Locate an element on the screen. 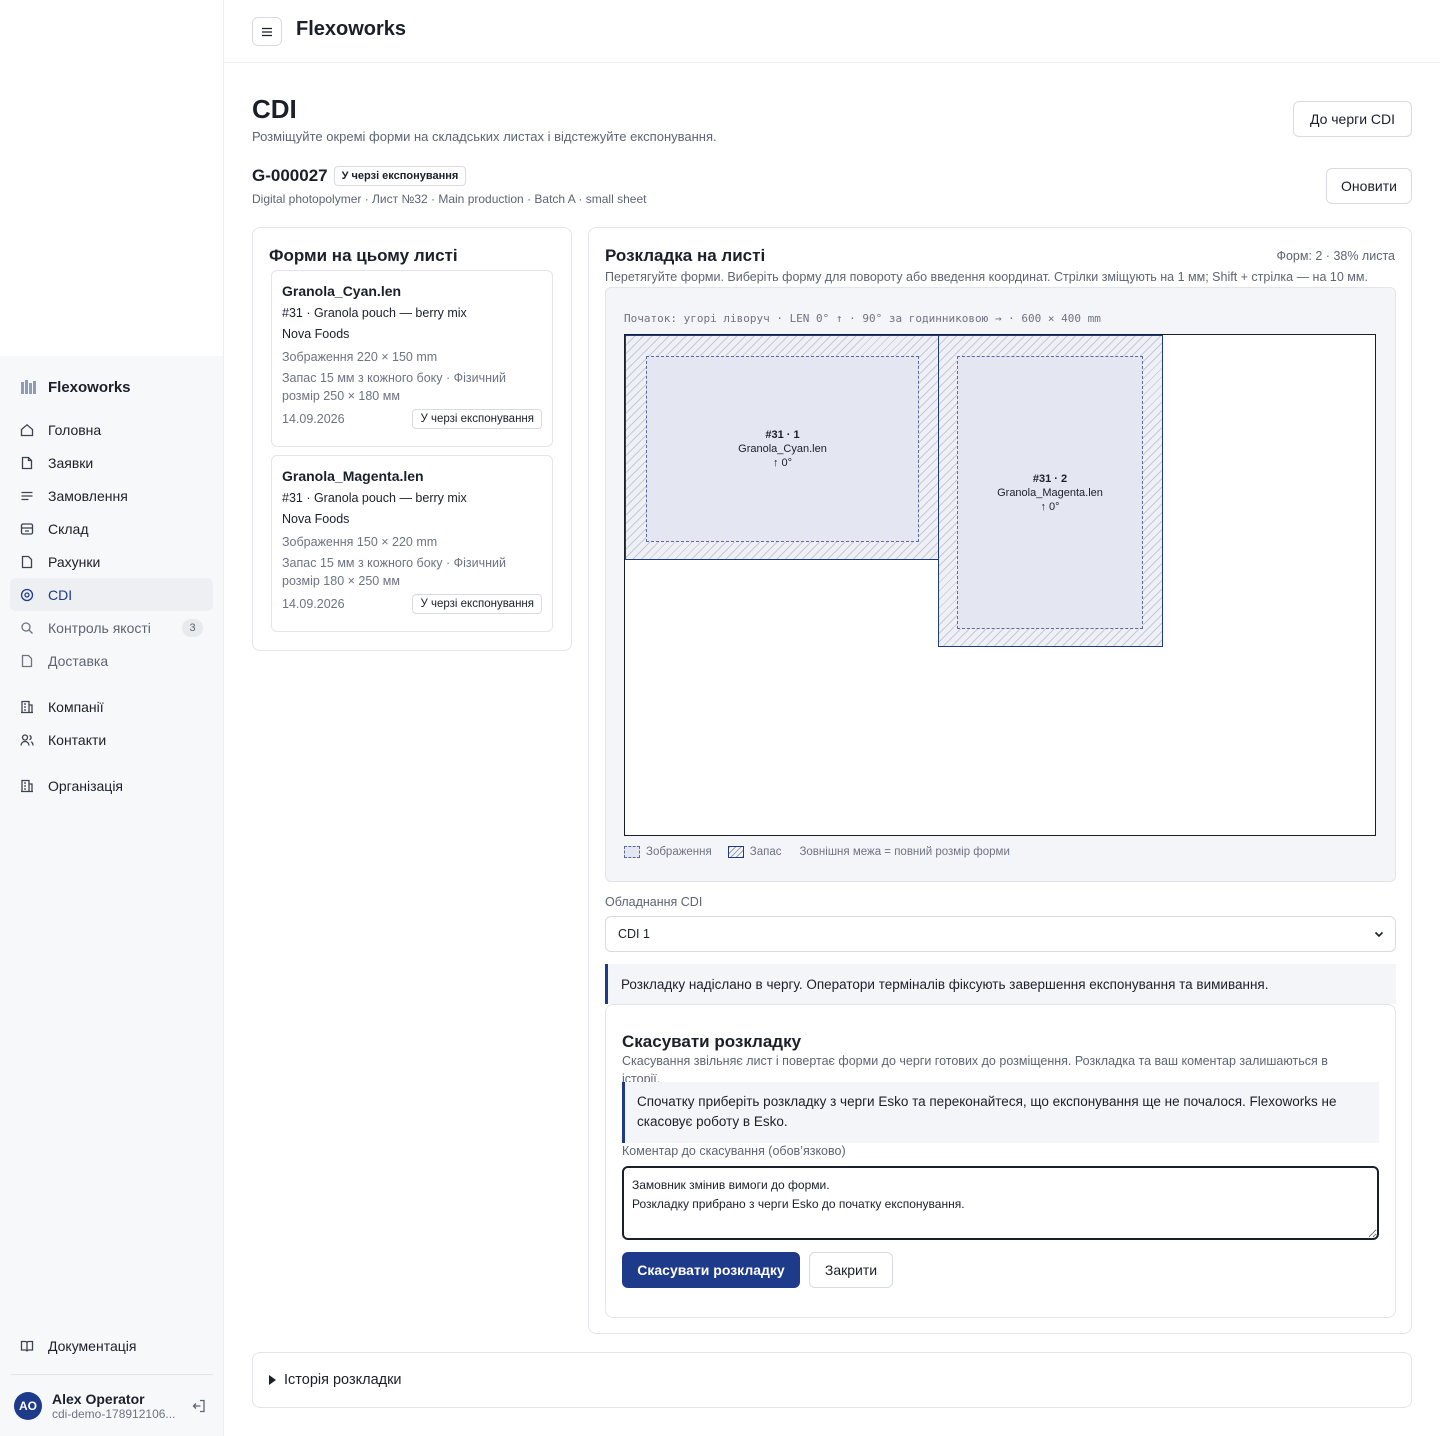  plate-image-area: #31 · 2 Granola_Magenta.len ↑ 0° is located at coordinates (1050, 492).